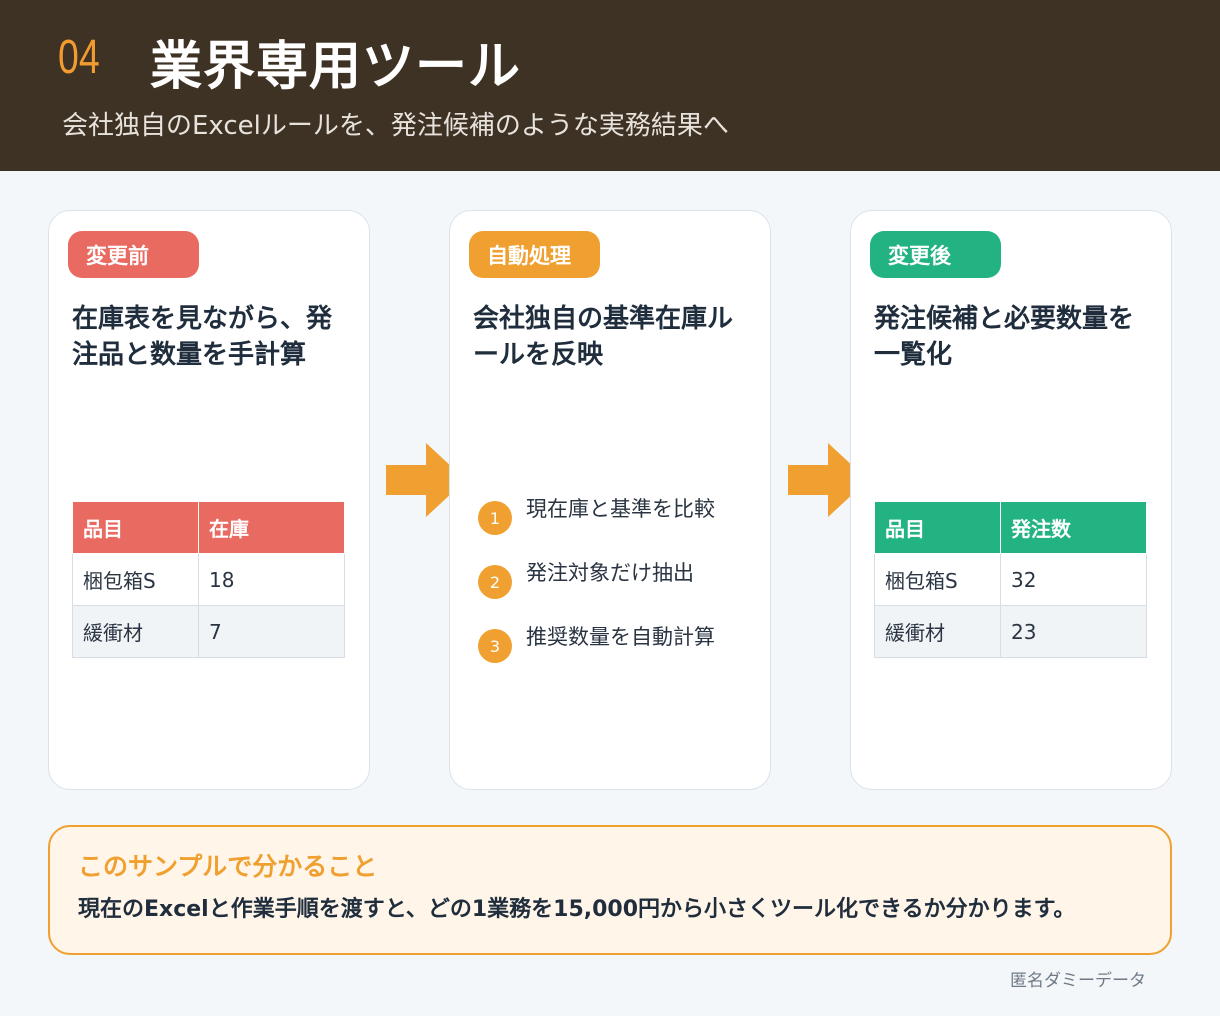  I want to click on table-cell: 23, so click(1073, 631).